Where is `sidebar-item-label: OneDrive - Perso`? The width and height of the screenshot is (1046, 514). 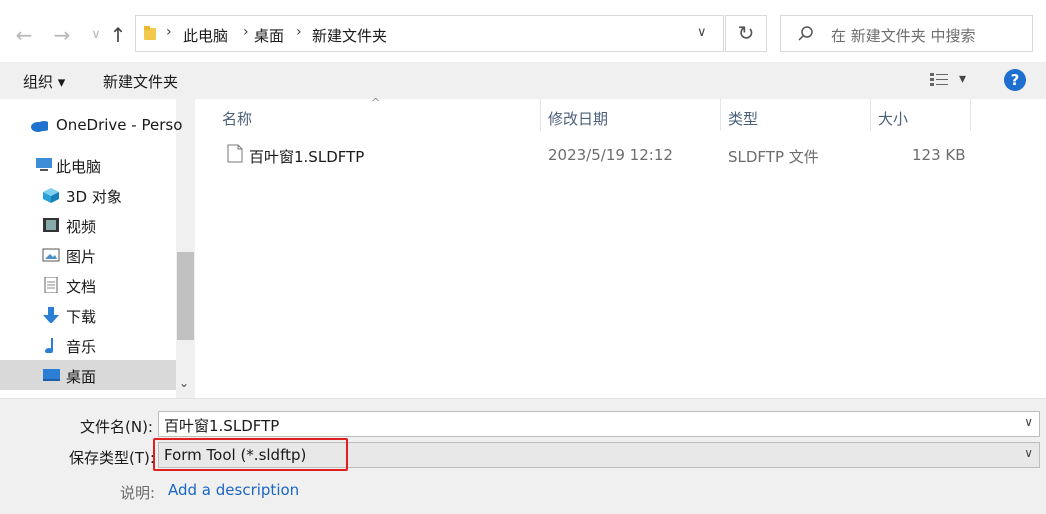 sidebar-item-label: OneDrive - Perso is located at coordinates (119, 125).